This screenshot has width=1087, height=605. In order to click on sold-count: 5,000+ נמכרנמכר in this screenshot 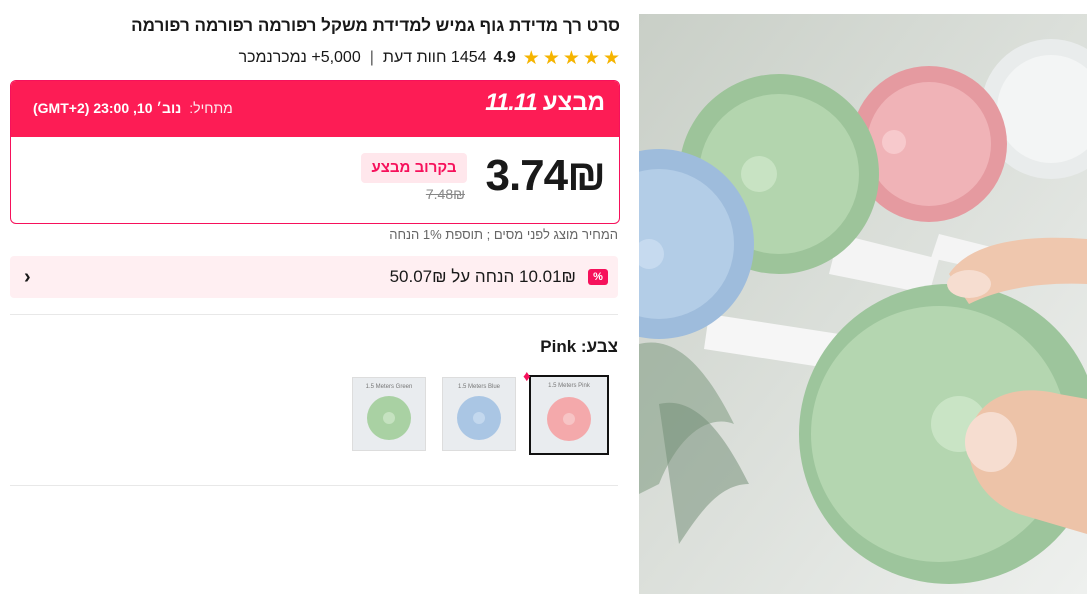, I will do `click(299, 57)`.